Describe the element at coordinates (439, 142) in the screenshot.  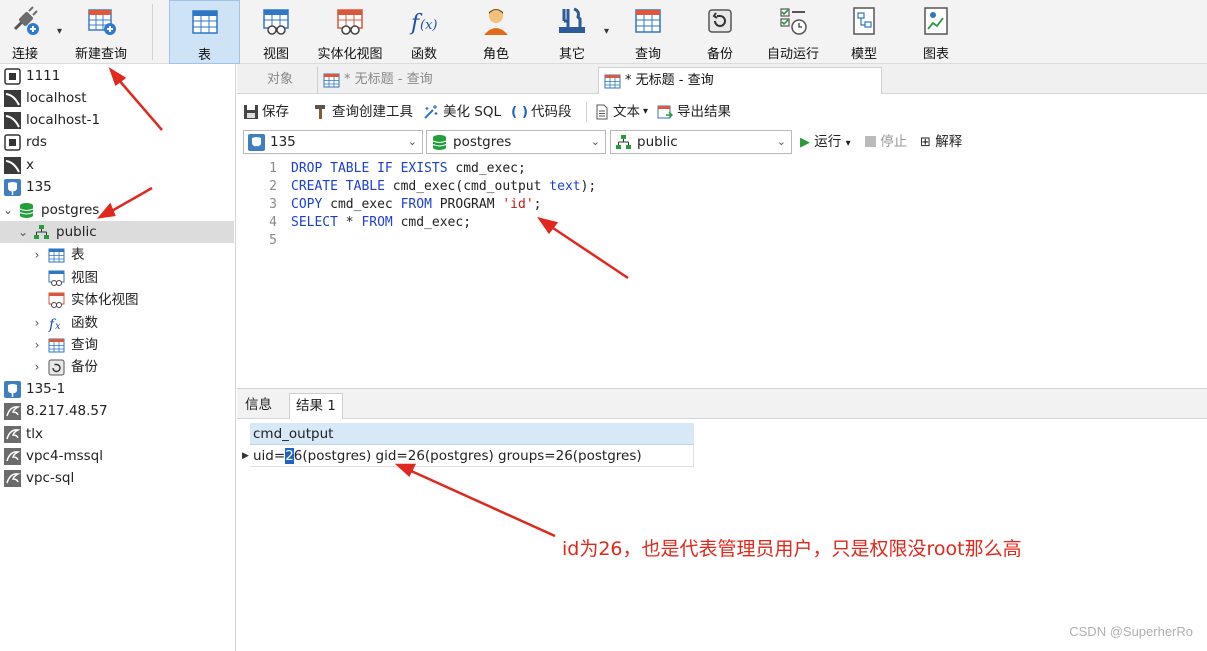
I see `database-icon` at that location.